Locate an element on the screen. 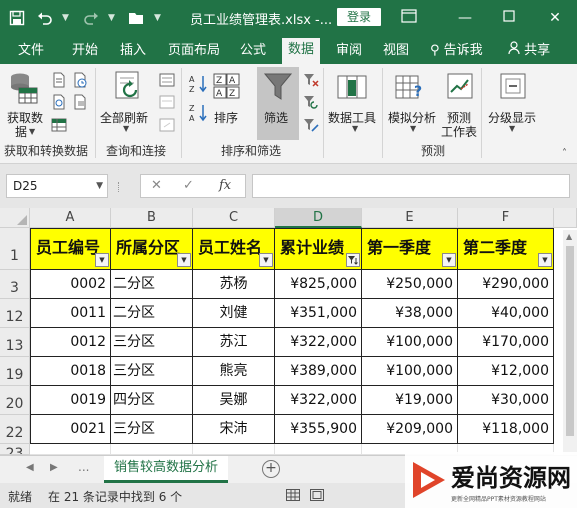 This screenshot has width=577, height=508. what-if-dropdown-icon: ▼ is located at coordinates (413, 128).